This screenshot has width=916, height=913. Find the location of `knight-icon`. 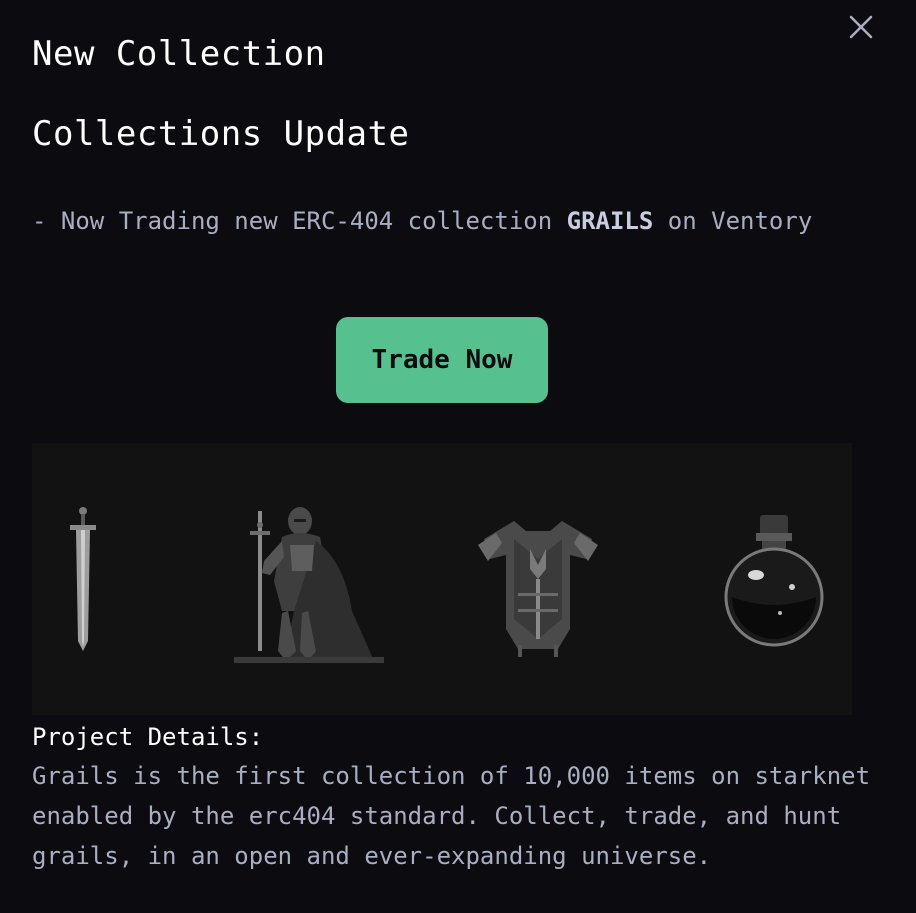

knight-icon is located at coordinates (309, 585).